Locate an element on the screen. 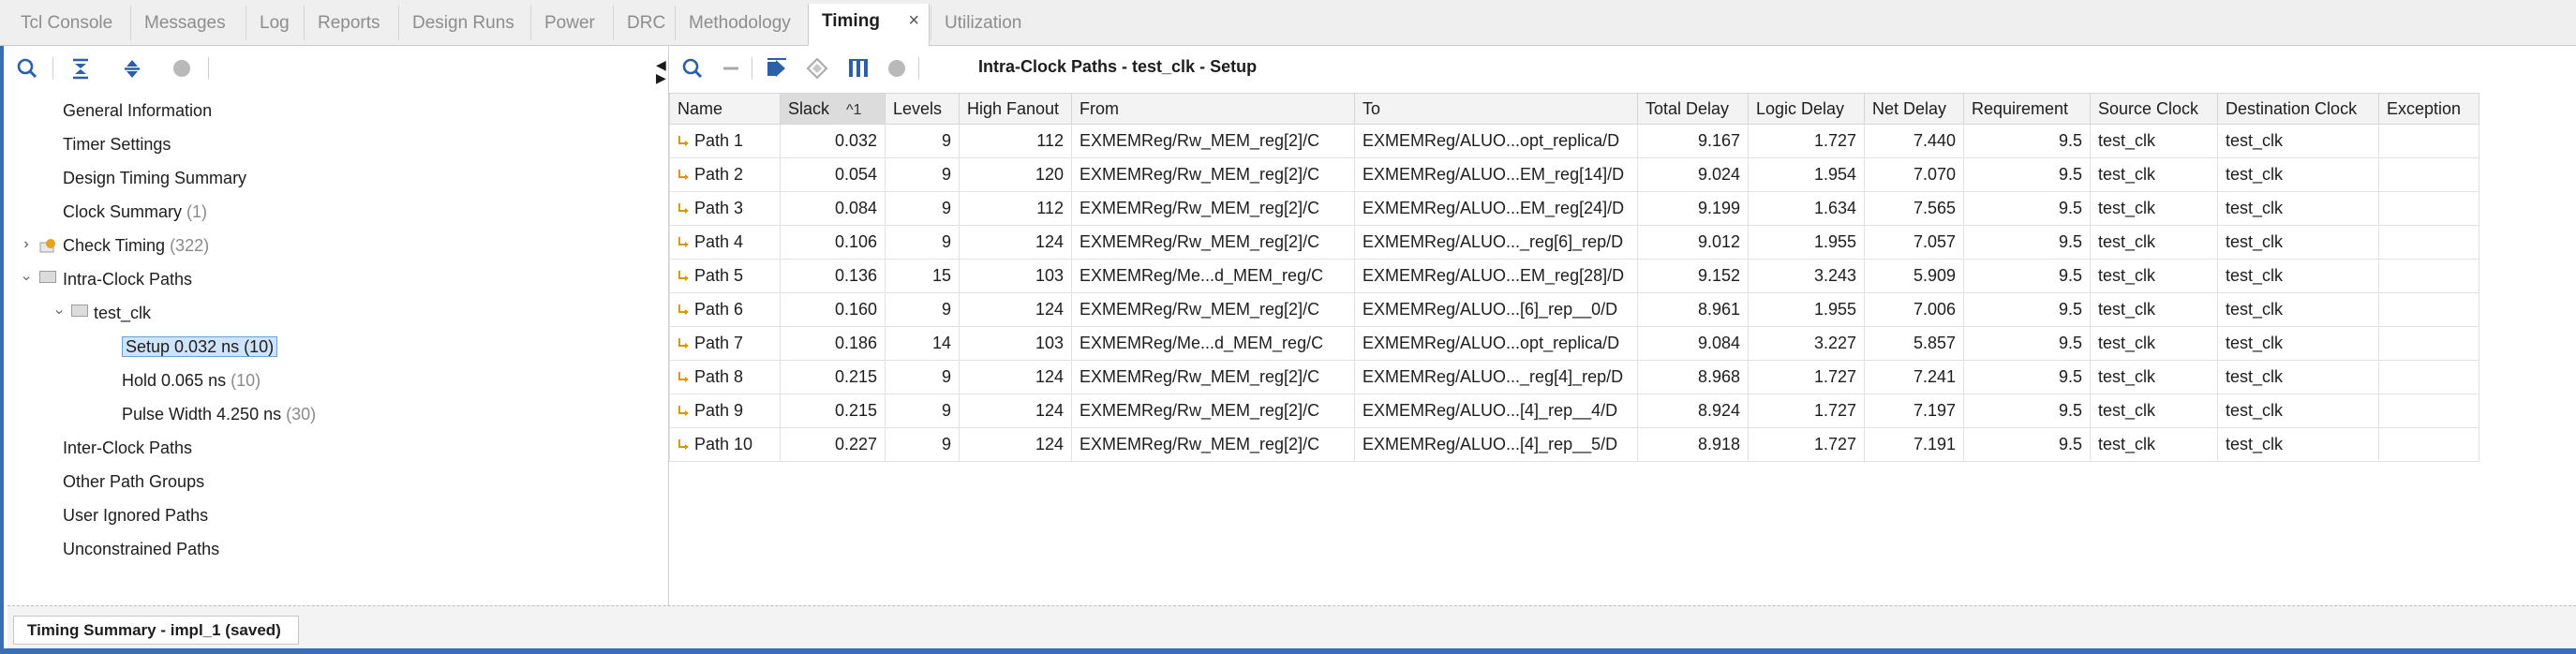 Image resolution: width=2576 pixels, height=654 pixels. tab-methodology: Methodology is located at coordinates (738, 23).